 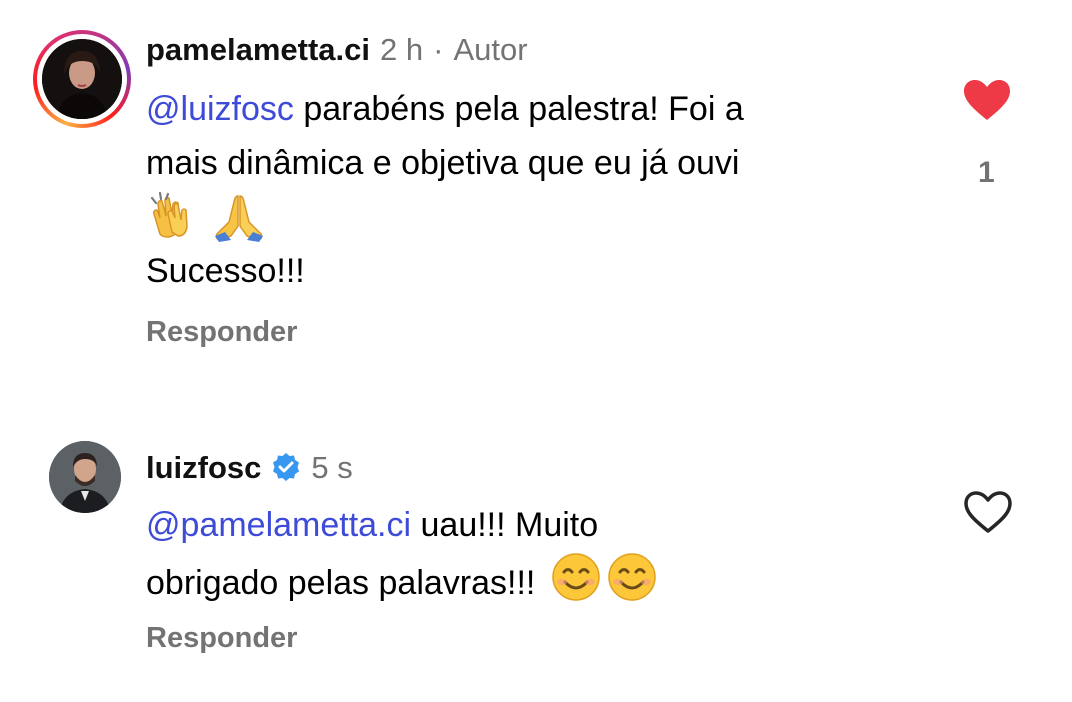 I want to click on mention-link: @luizfosc, so click(x=220, y=109).